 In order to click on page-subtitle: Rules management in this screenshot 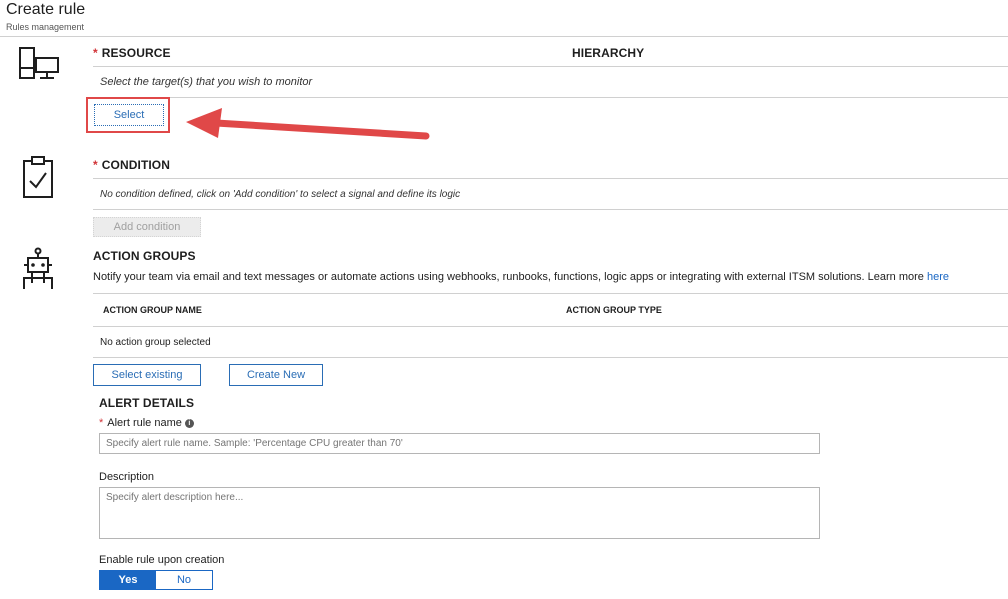, I will do `click(45, 27)`.